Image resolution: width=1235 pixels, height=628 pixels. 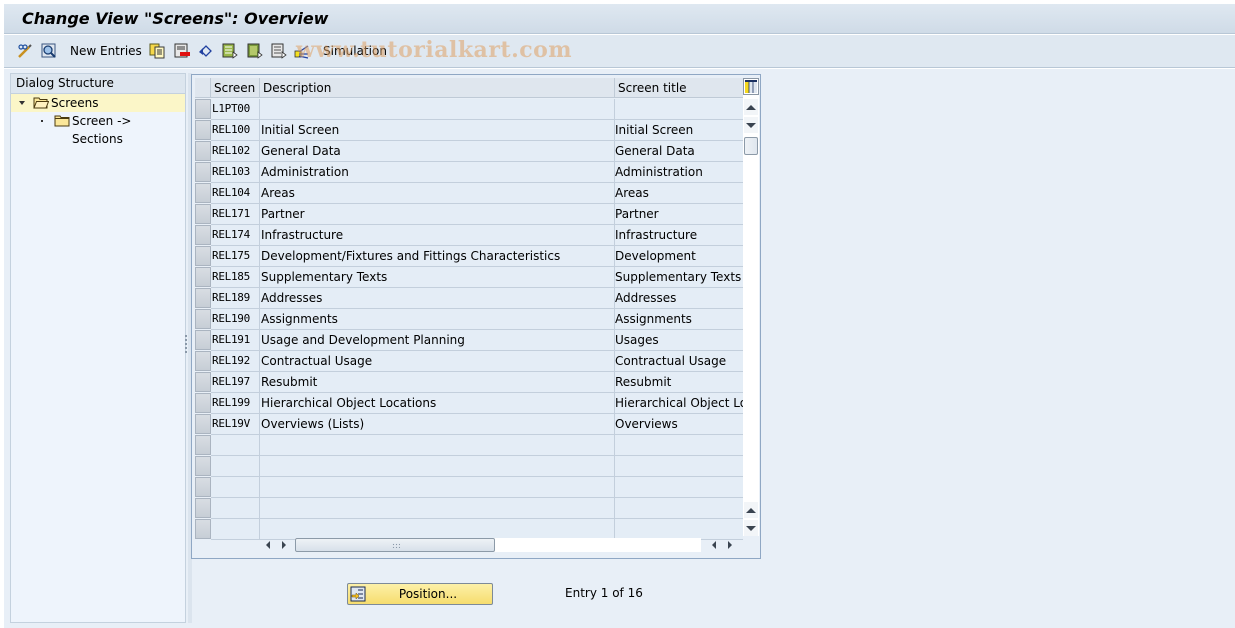 What do you see at coordinates (186, 345) in the screenshot?
I see `splitter-grip-icon` at bounding box center [186, 345].